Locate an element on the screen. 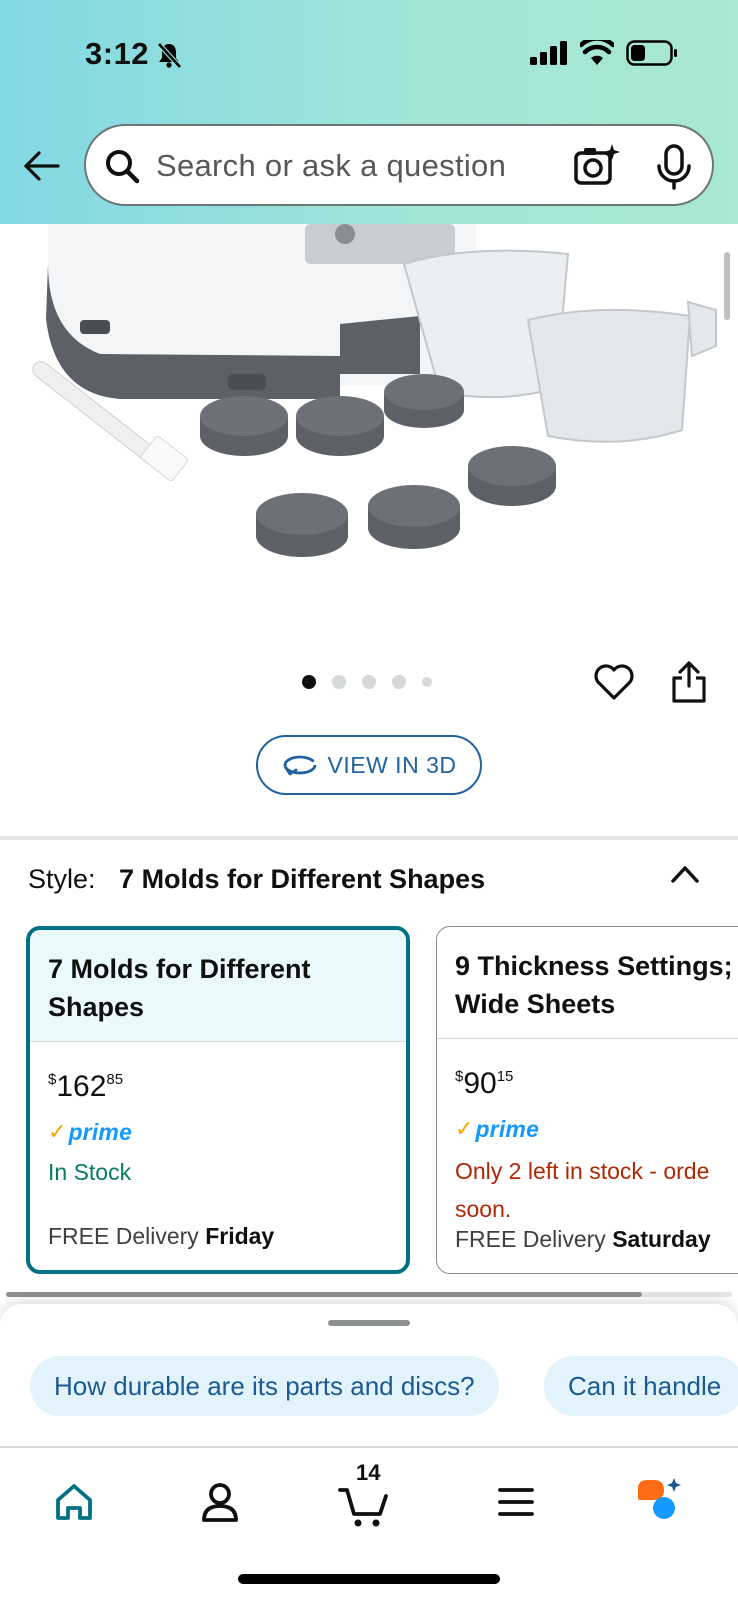 This screenshot has width=738, height=1600. home-icon is located at coordinates (74, 1502).